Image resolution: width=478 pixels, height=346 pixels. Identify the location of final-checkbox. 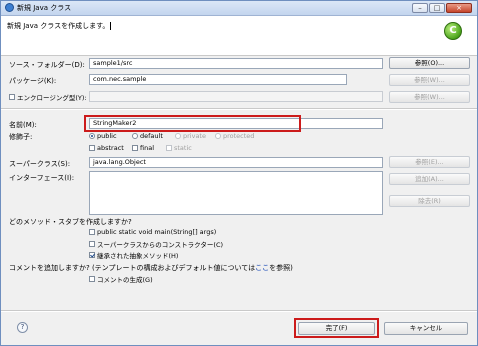
(135, 148).